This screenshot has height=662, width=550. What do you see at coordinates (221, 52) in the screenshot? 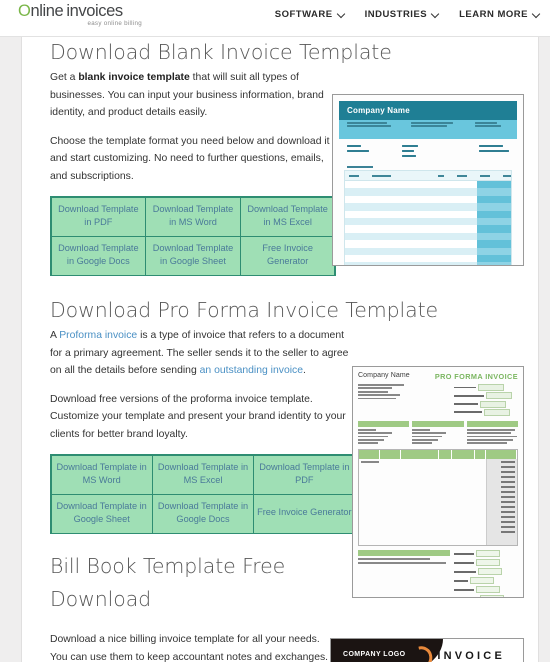
I see `section-title-blank-invoice: Download Blank Invoice Template` at bounding box center [221, 52].